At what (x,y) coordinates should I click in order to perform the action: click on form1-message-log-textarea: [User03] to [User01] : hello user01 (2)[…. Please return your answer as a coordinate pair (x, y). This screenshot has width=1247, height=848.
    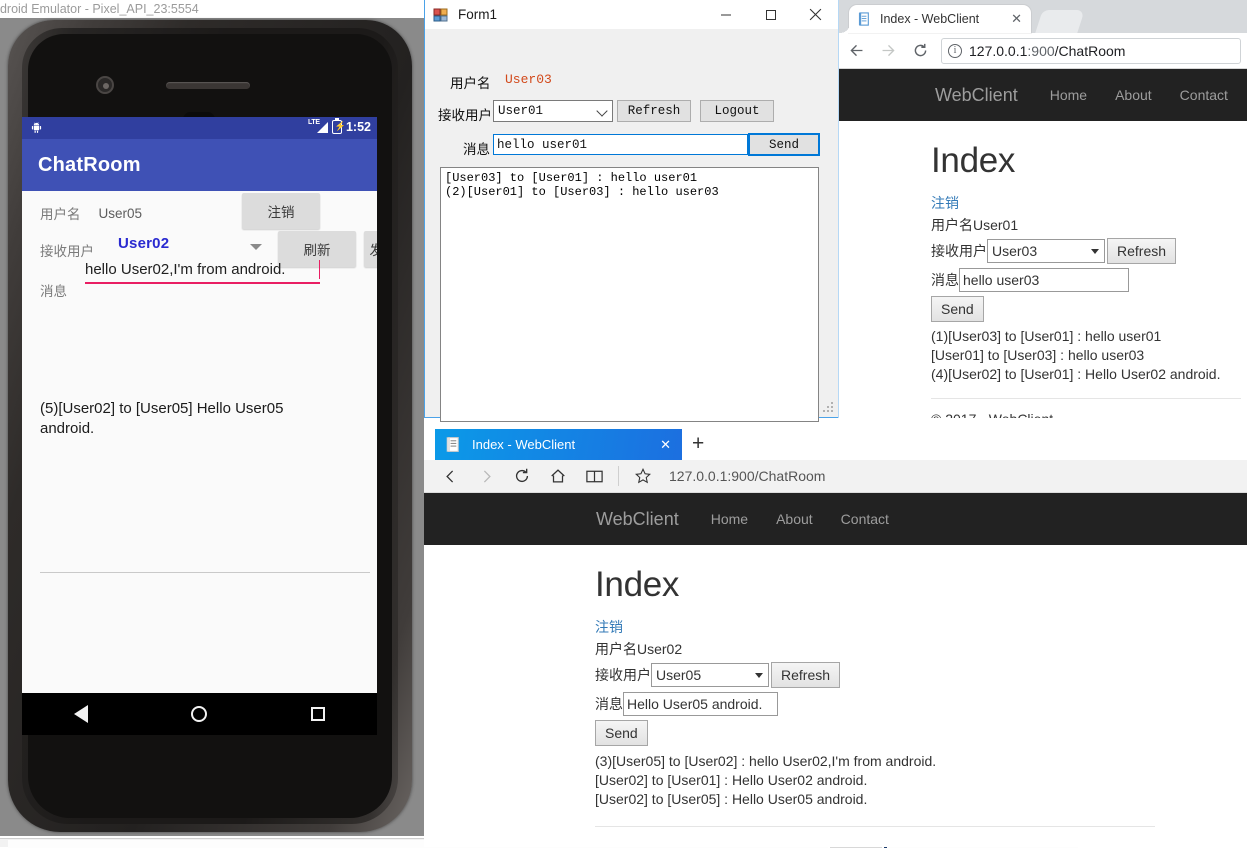
    Looking at the image, I should click on (629, 294).